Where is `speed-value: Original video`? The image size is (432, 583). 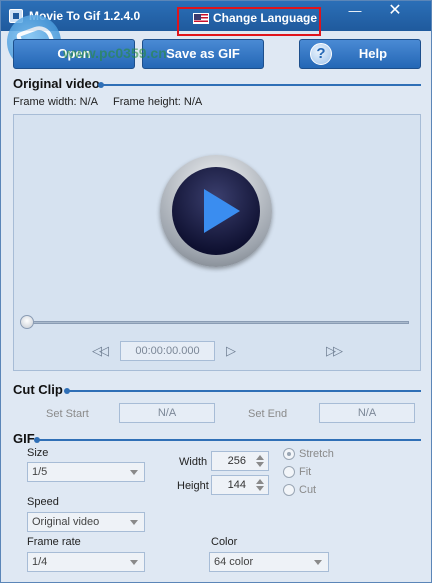 speed-value: Original video is located at coordinates (66, 522).